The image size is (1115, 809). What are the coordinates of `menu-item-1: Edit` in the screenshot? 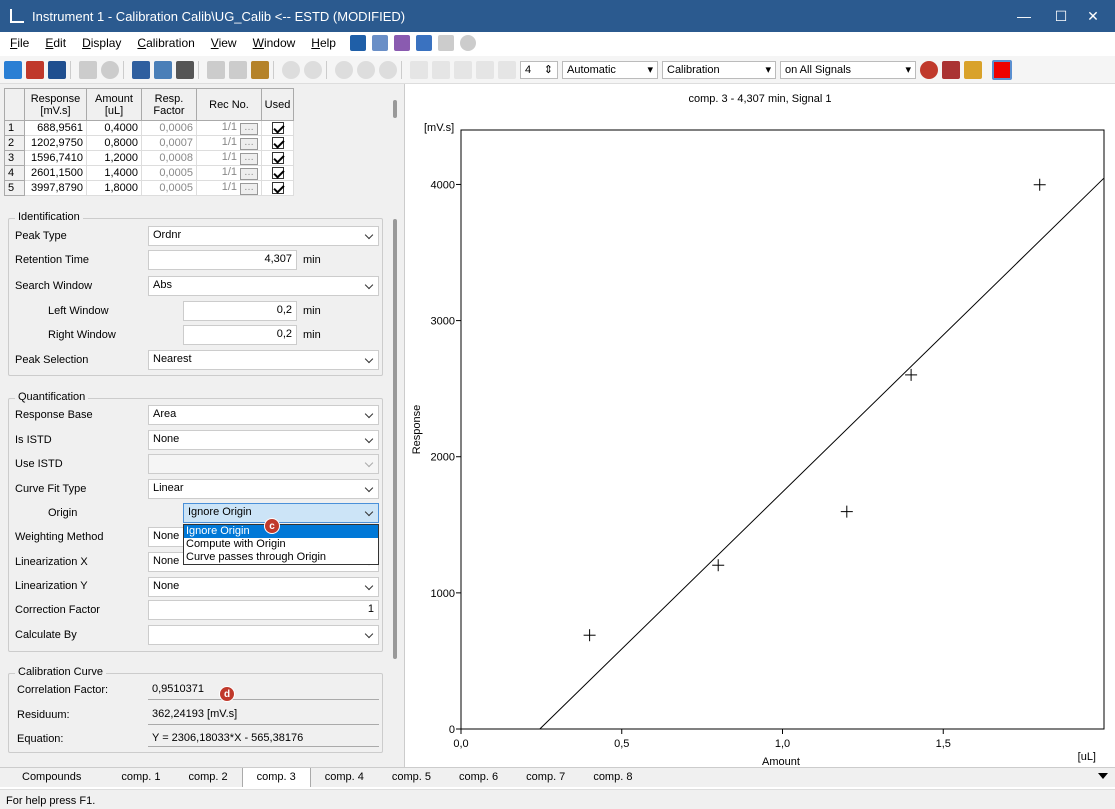 It's located at (53, 43).